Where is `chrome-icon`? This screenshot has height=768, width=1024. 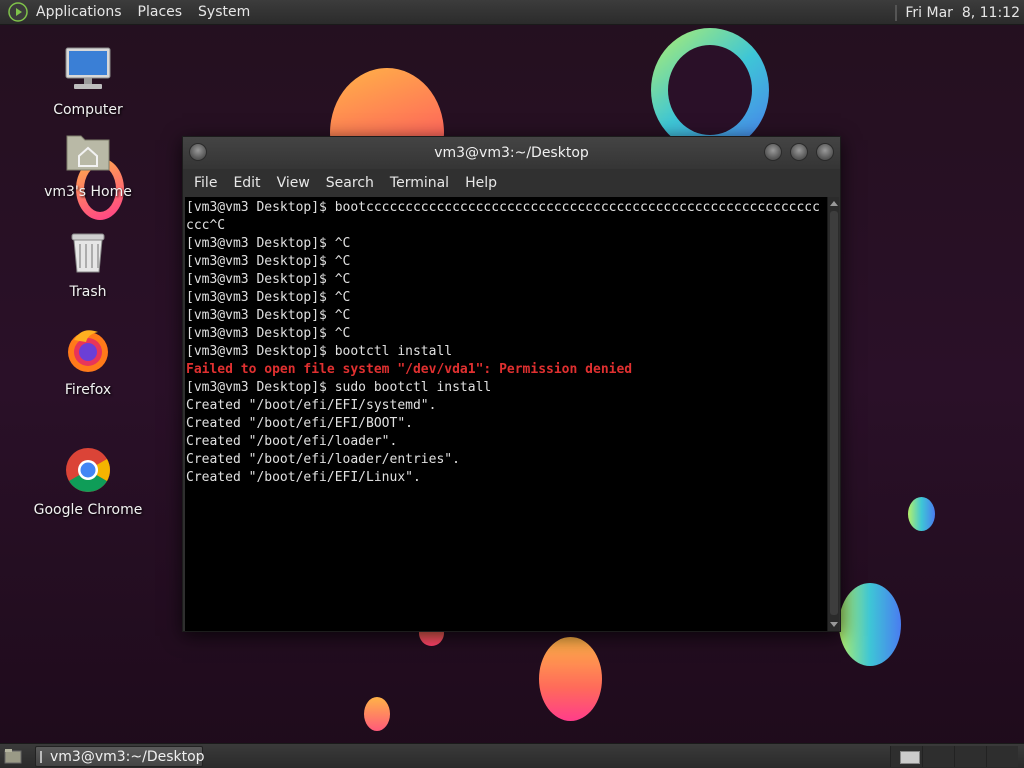
chrome-icon is located at coordinates (88, 470).